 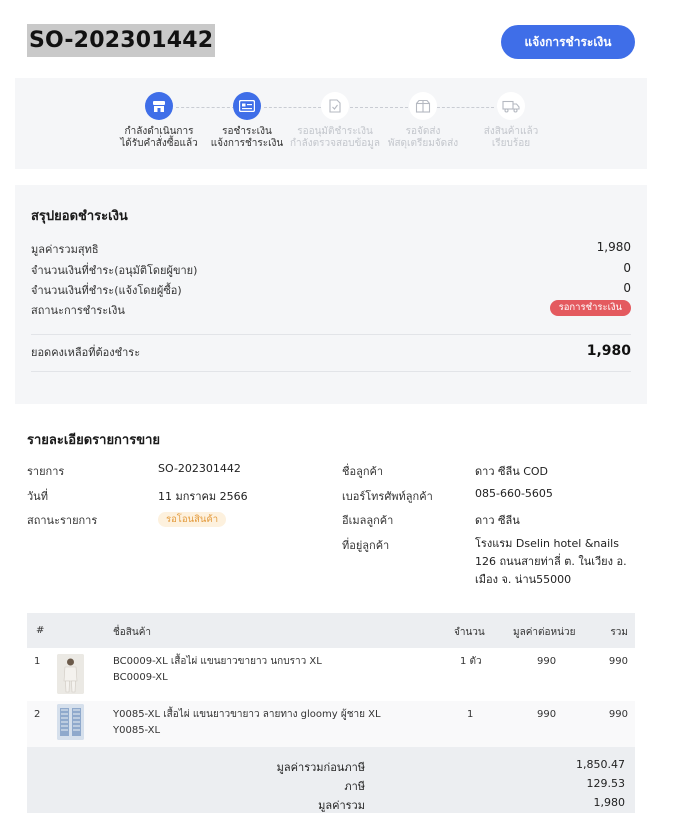 What do you see at coordinates (114, 270) in the screenshot?
I see `summary-row-label: จำนวนเงินที่ชำระ(อนุมัติโดยผู้ขาย)` at bounding box center [114, 270].